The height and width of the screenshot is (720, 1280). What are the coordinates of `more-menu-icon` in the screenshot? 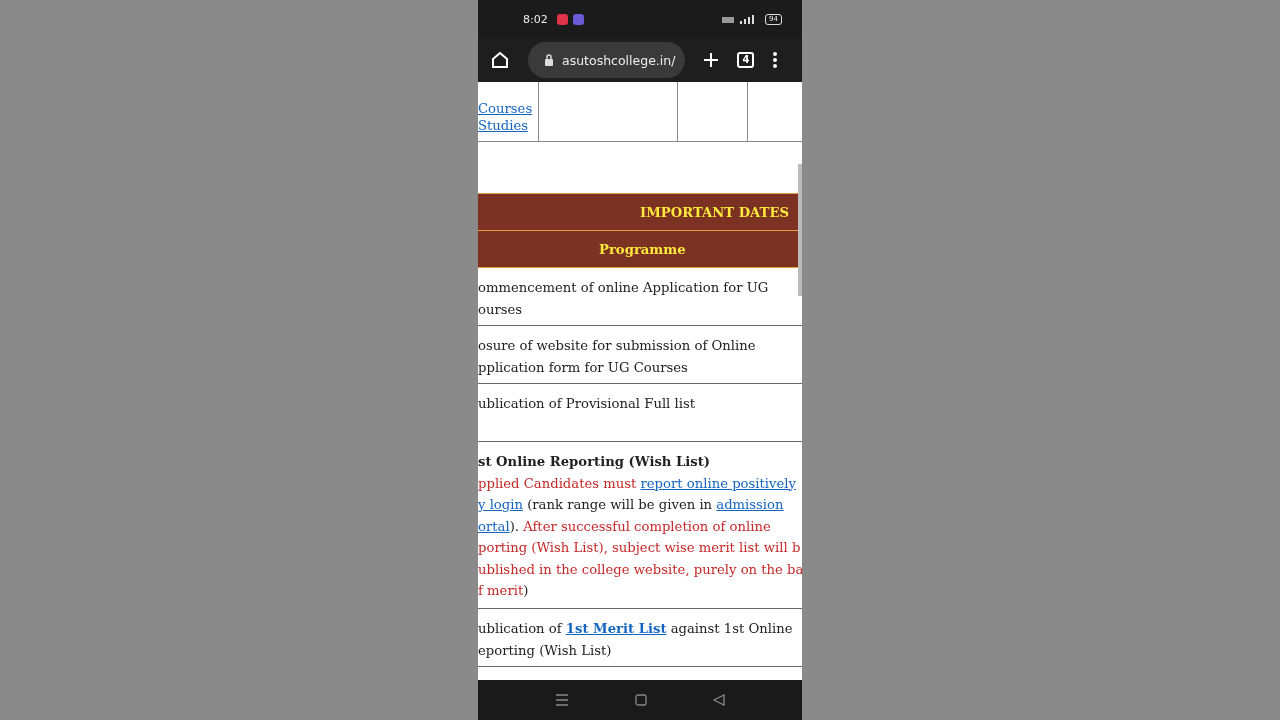 It's located at (775, 60).